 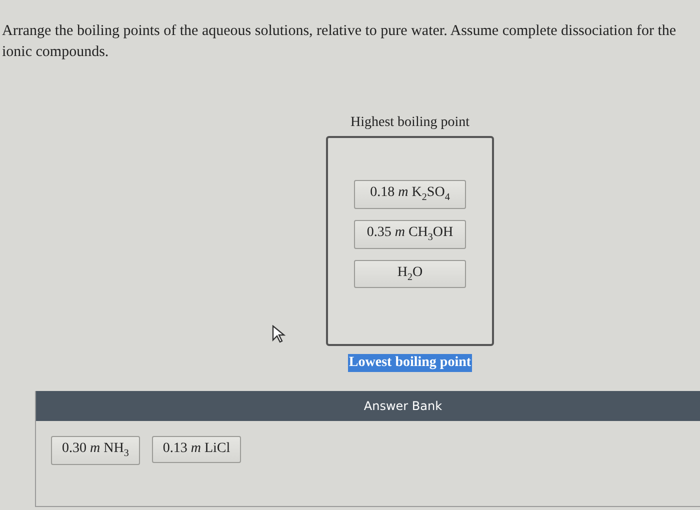 I want to click on answer-bank-header: Answer Bank, so click(x=368, y=406).